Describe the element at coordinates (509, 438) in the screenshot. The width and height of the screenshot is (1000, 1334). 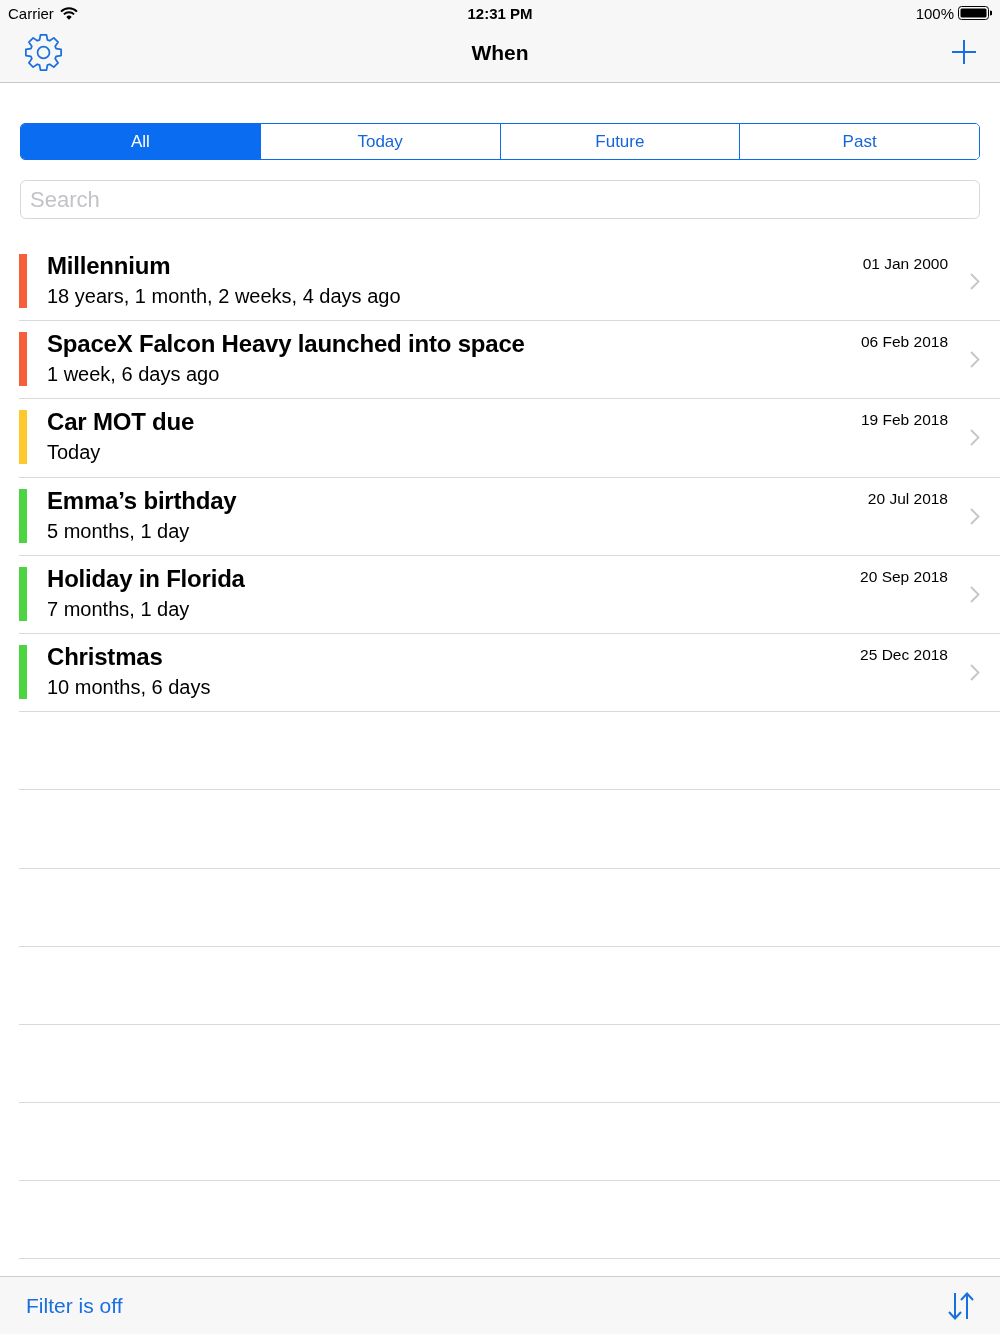
I see `event-row: Car MOT due Today 19 Feb 2018` at that location.